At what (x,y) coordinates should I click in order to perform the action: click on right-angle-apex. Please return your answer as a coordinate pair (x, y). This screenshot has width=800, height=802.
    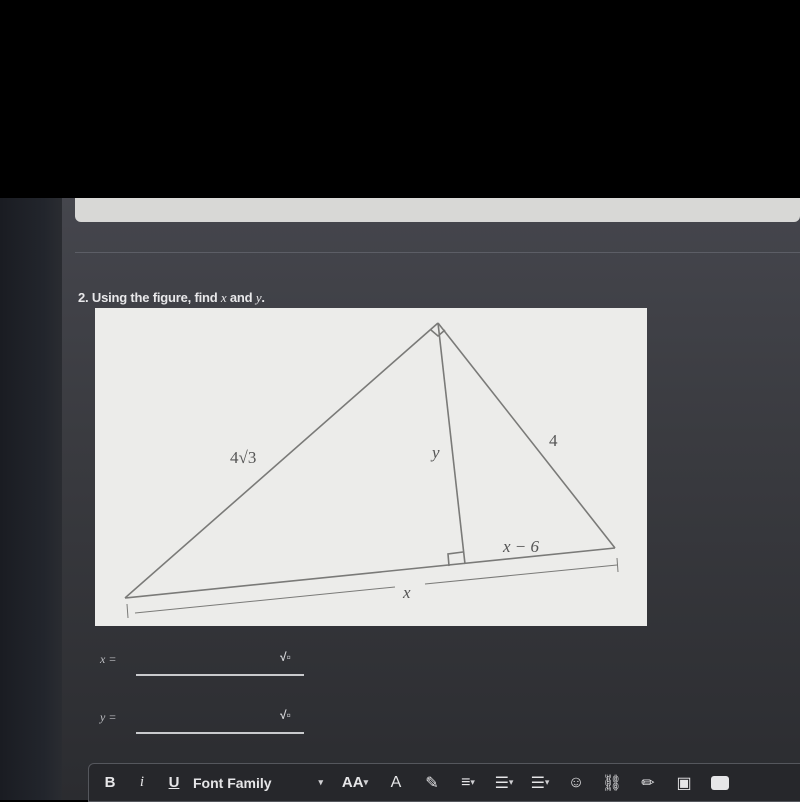
    Looking at the image, I should click on (438, 333).